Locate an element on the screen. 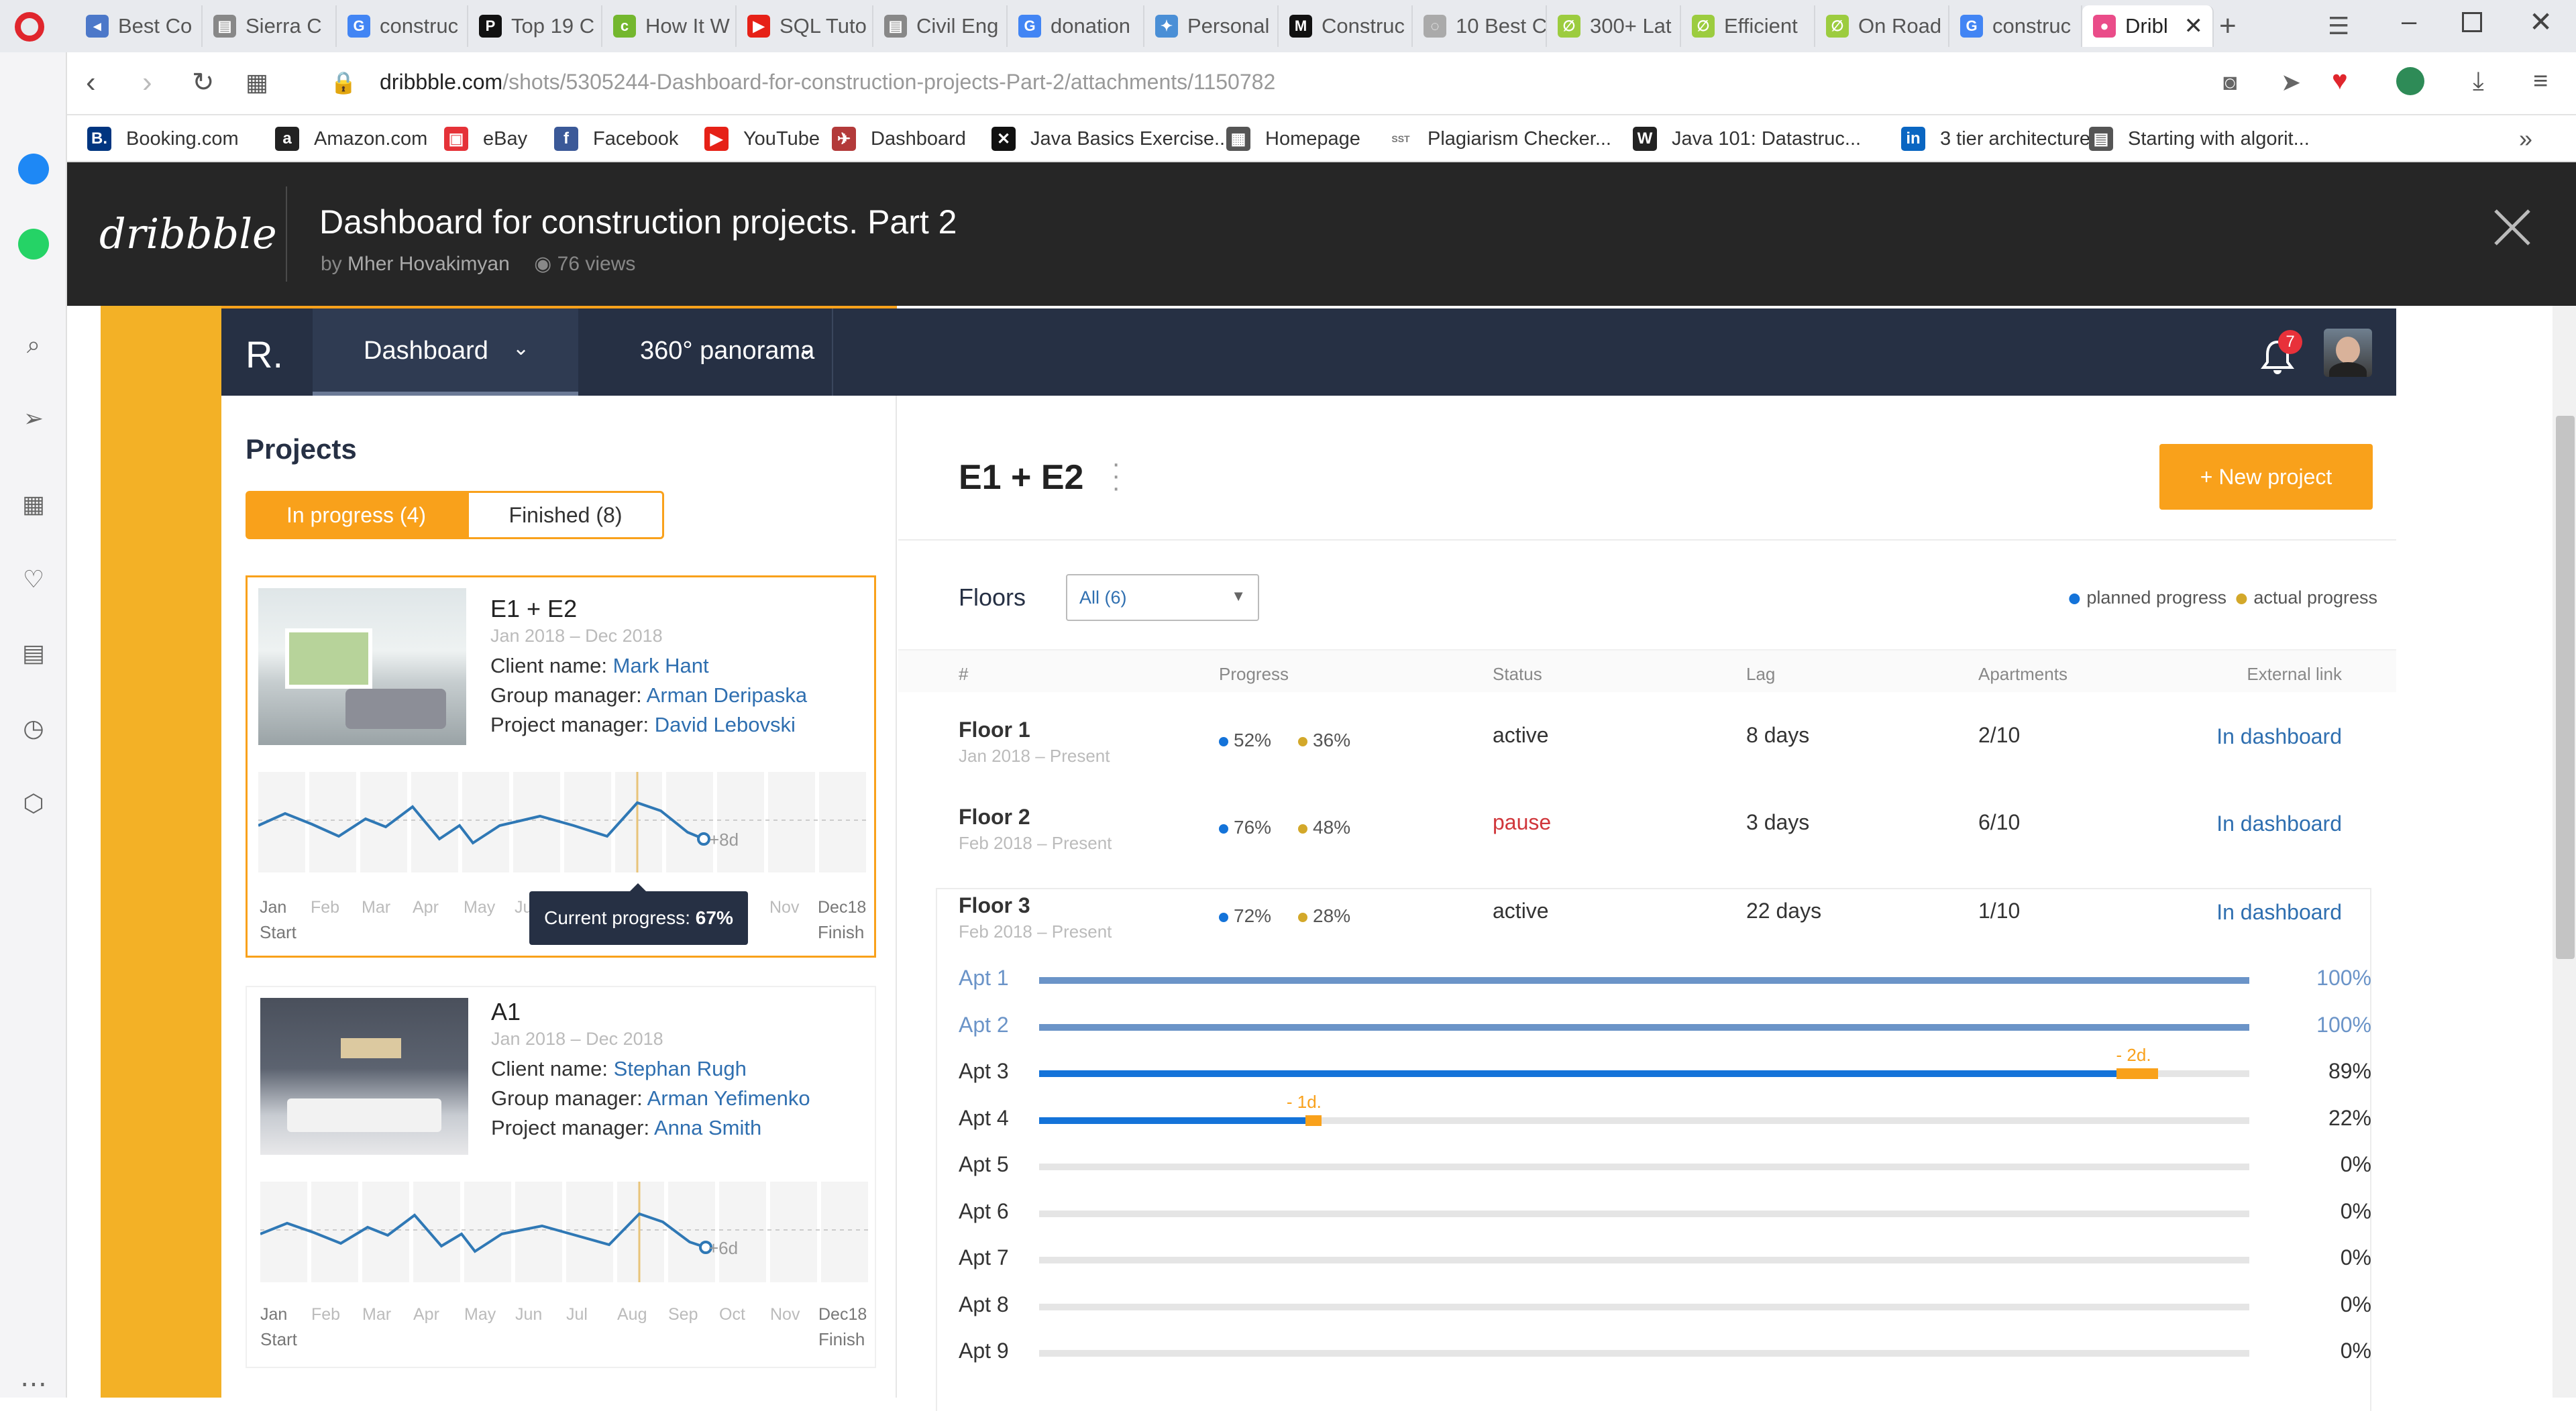 This screenshot has height=1411, width=2576. history-icon: ◷ is located at coordinates (33, 728).